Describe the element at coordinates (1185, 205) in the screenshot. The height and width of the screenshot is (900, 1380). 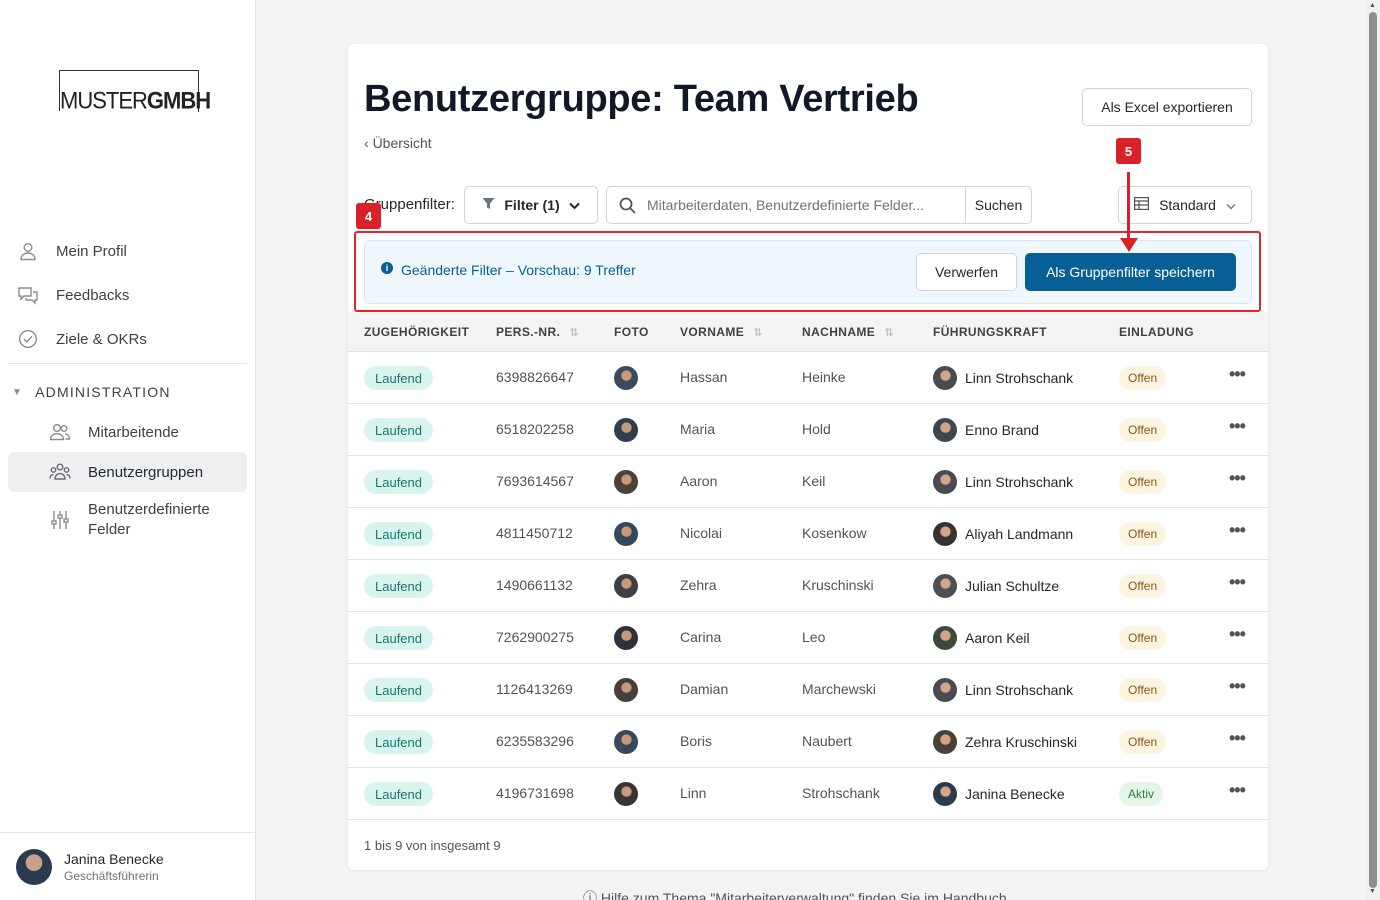
I see `view-select: Standard` at that location.